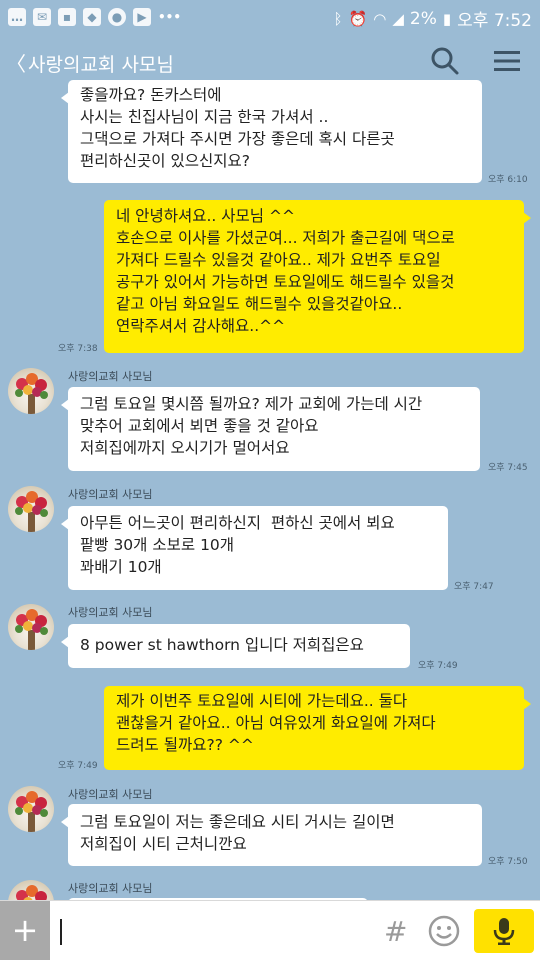 The width and height of the screenshot is (540, 960). I want to click on mic-icon, so click(504, 931).